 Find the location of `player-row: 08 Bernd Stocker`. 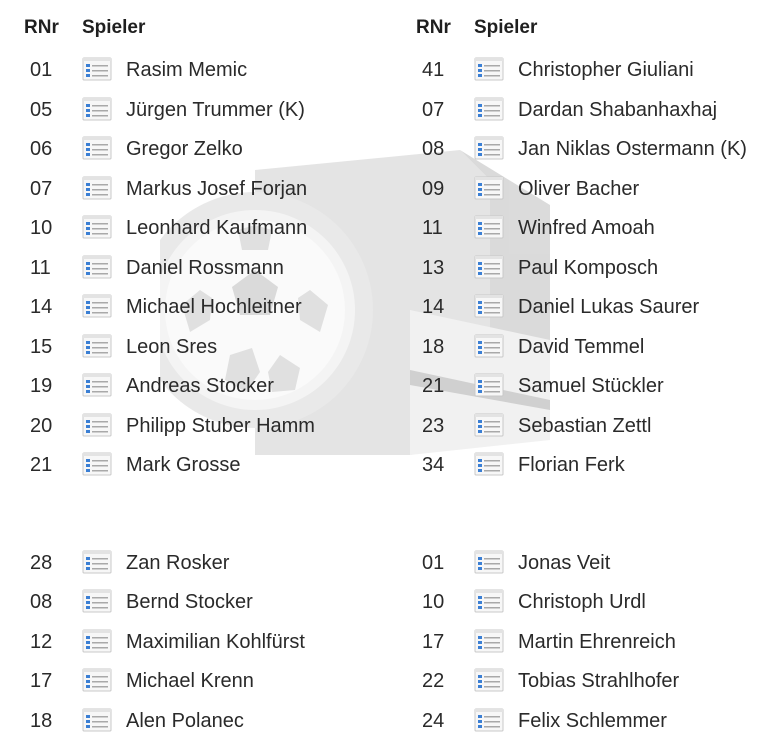

player-row: 08 Bernd Stocker is located at coordinates (195, 609).